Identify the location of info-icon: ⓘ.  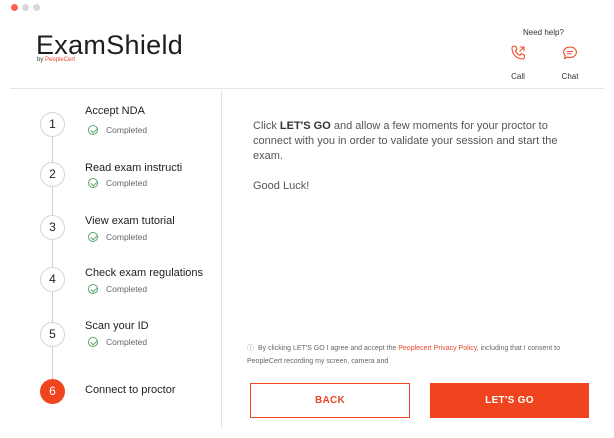
(250, 348).